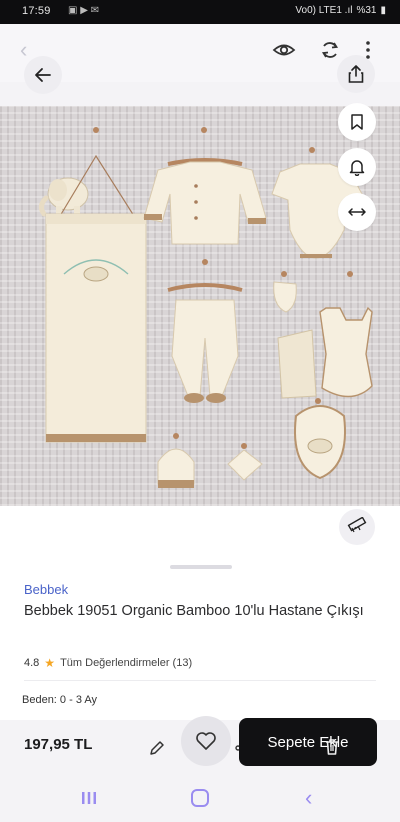 The width and height of the screenshot is (400, 822). Describe the element at coordinates (205, 201) in the screenshot. I see `long-sleeve-top` at that location.